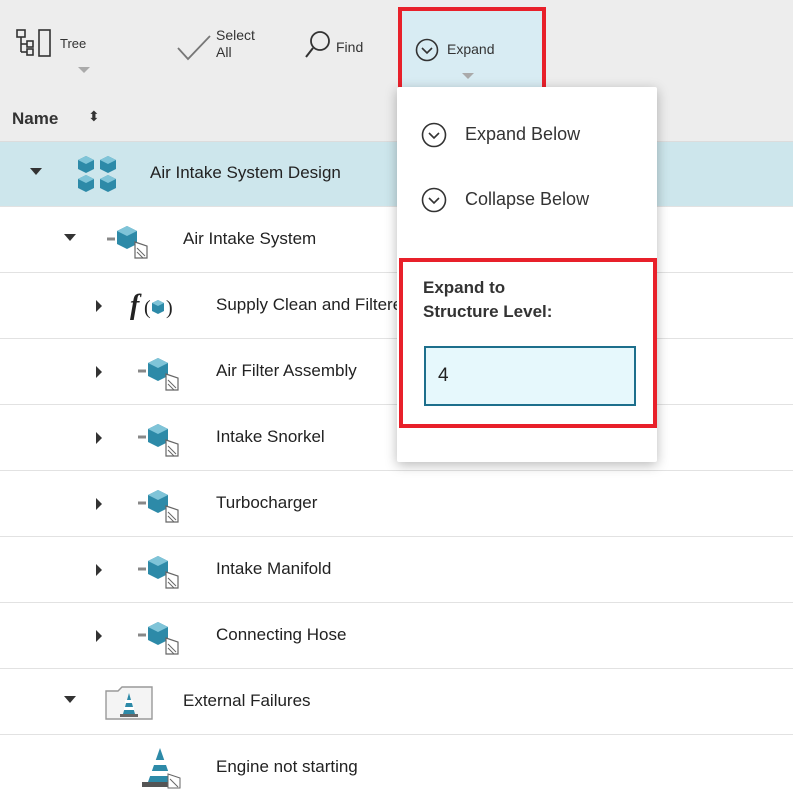 This screenshot has height=791, width=793. I want to click on structure-level-input, so click(530, 376).